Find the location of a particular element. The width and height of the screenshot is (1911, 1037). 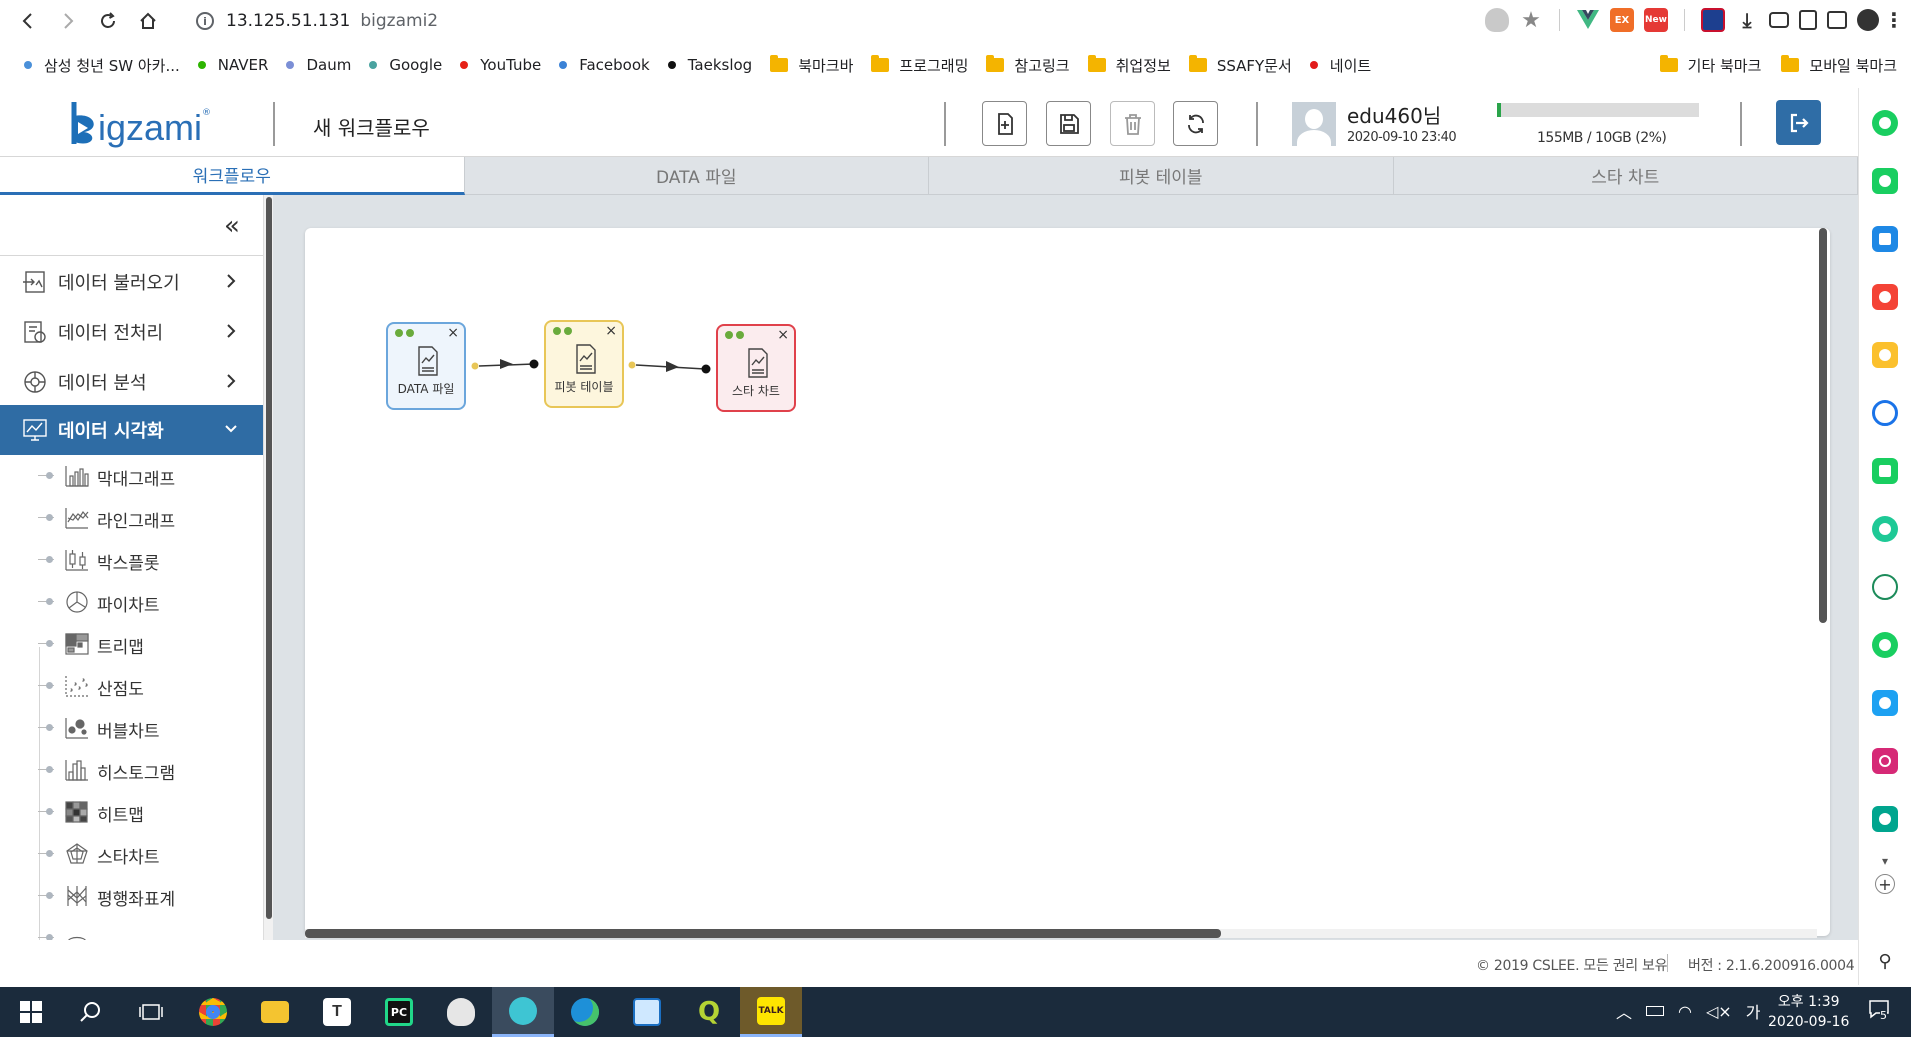

wifi-icon: ◠ is located at coordinates (1685, 1011).